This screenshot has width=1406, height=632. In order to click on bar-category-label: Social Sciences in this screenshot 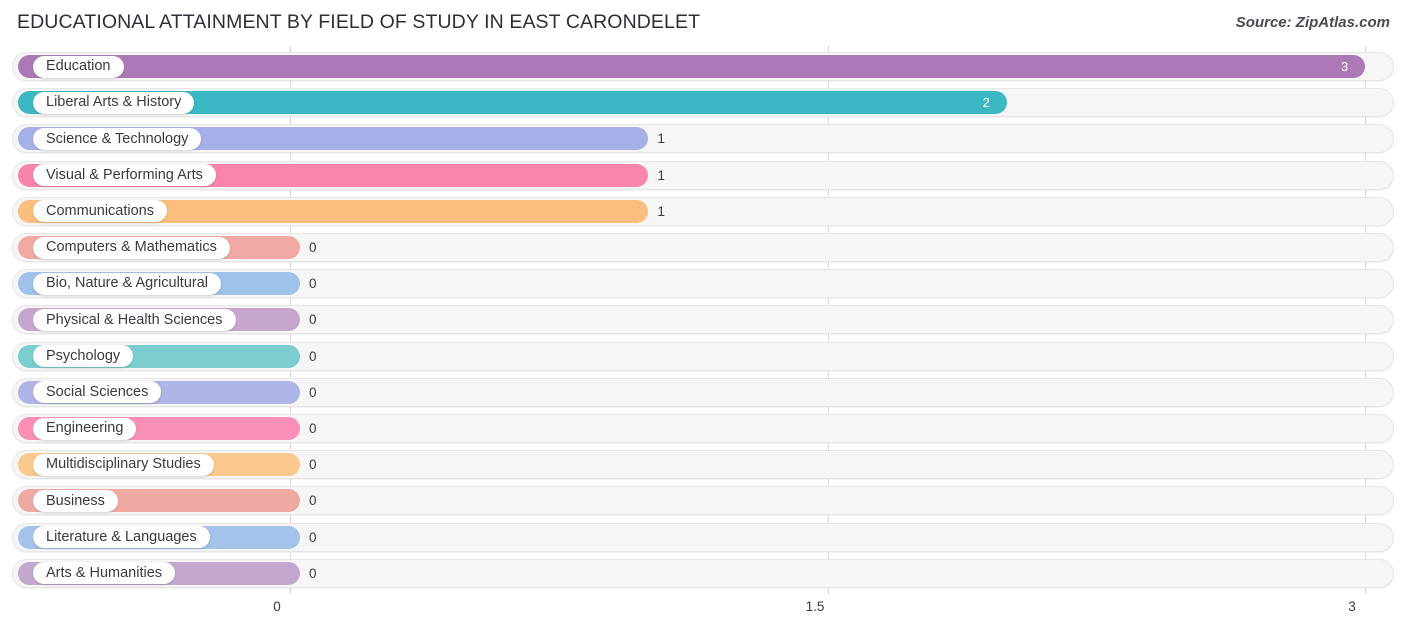, I will do `click(97, 392)`.